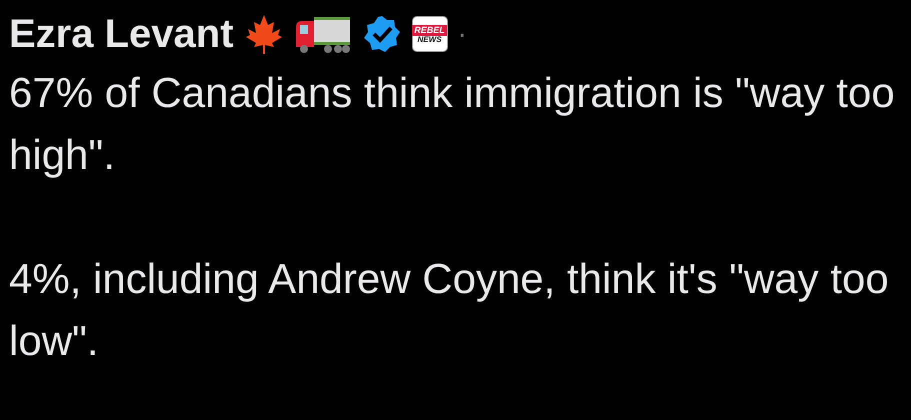 This screenshot has height=420, width=911. Describe the element at coordinates (430, 34) in the screenshot. I see `affiliate-badge: REBEL NEWS` at that location.